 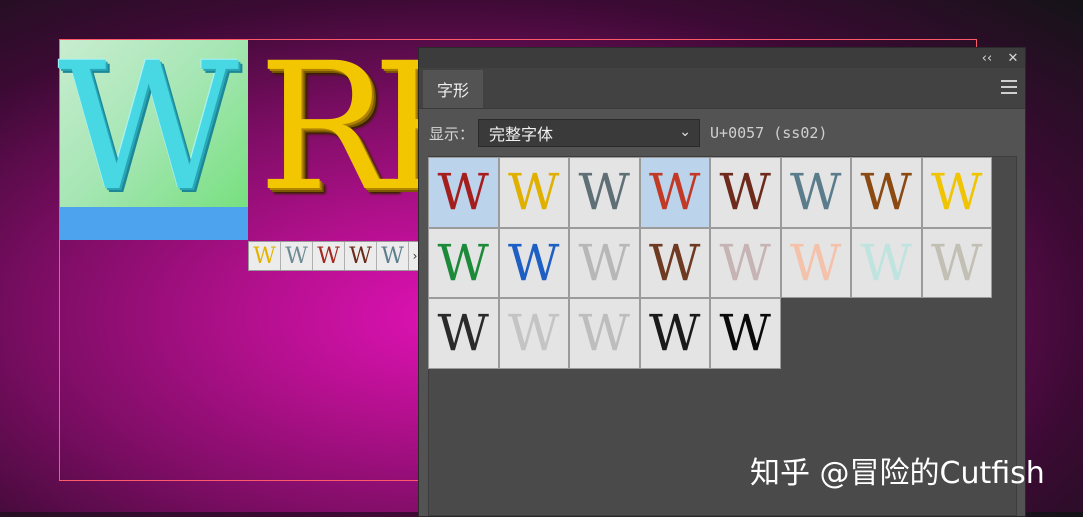 I want to click on panel-tab-bar: 字形, so click(x=722, y=88).